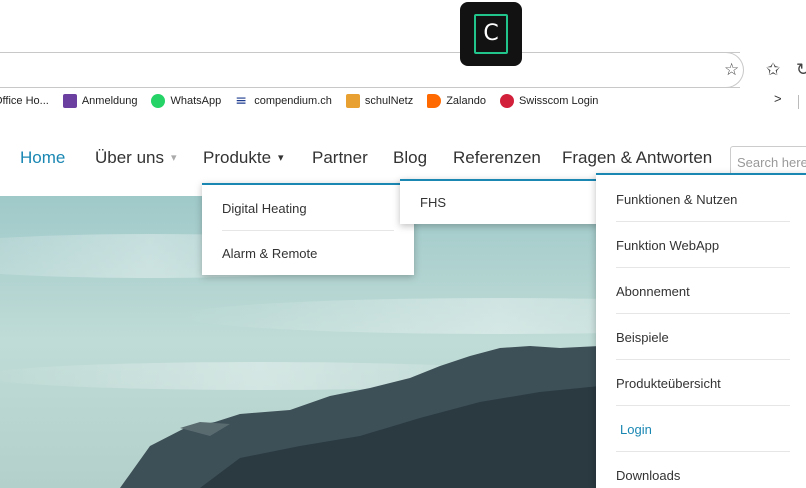  I want to click on nav-ueber-uns: Über uns ▾, so click(136, 158).